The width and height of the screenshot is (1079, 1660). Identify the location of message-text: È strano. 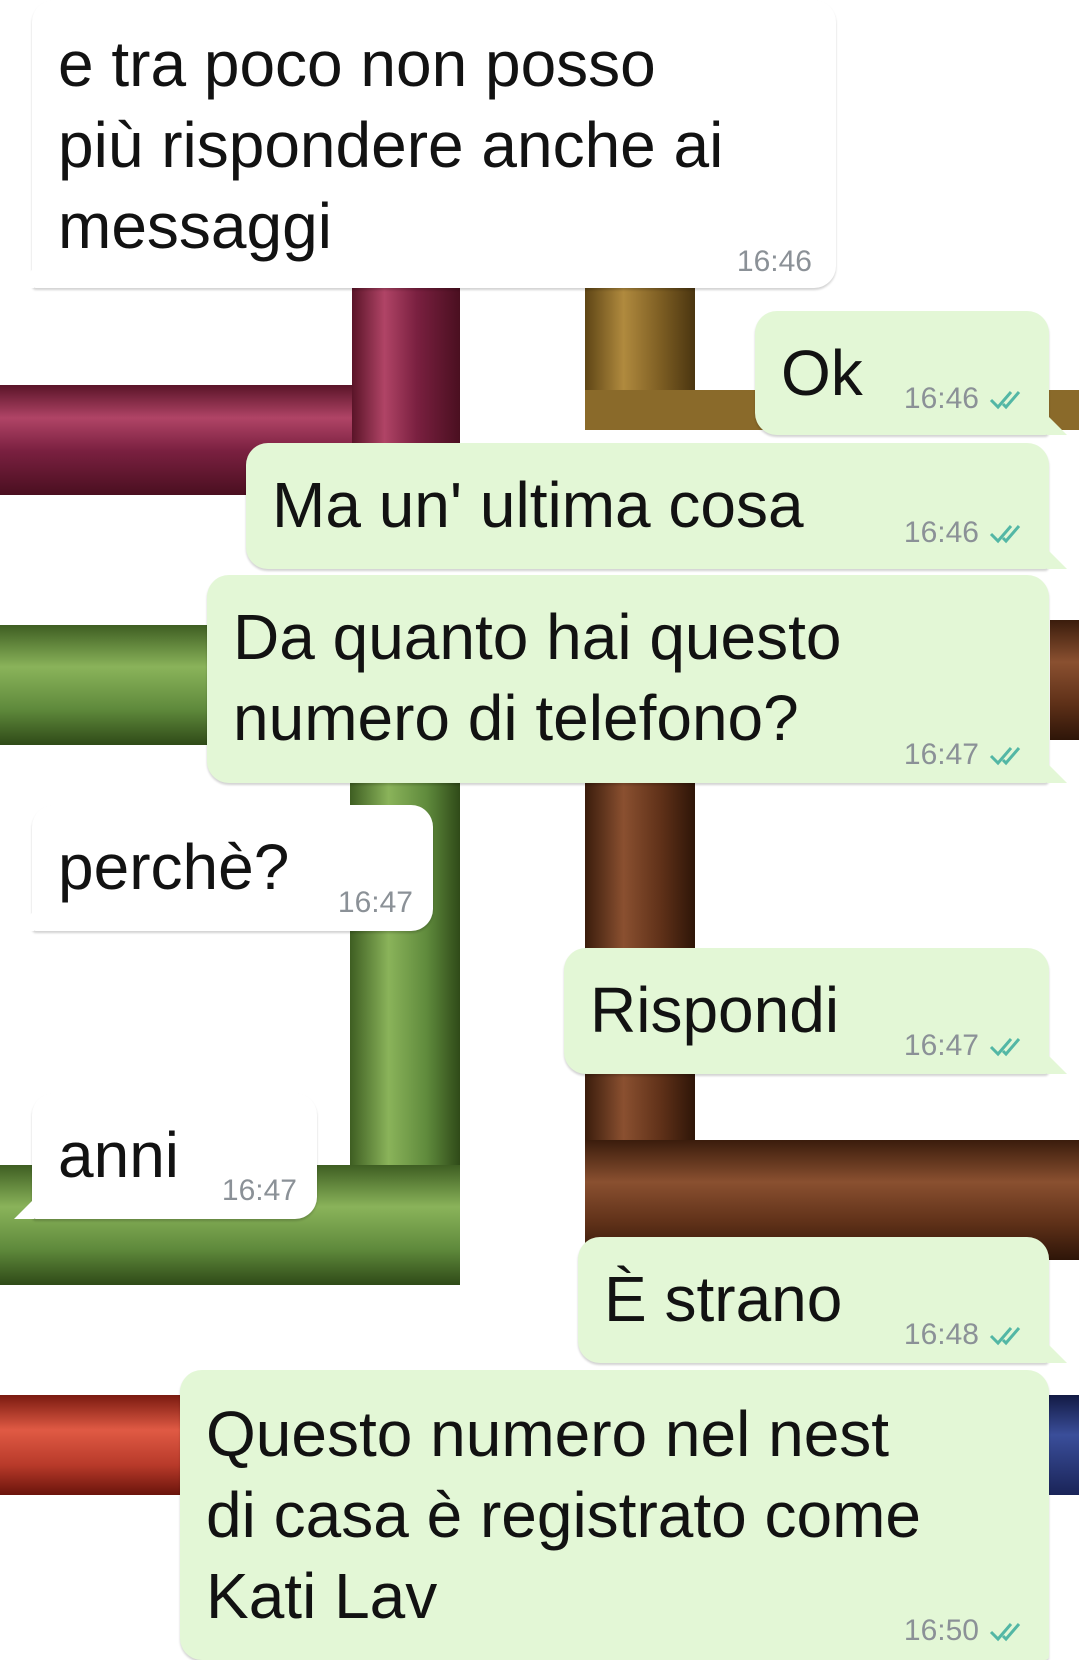
(723, 1299).